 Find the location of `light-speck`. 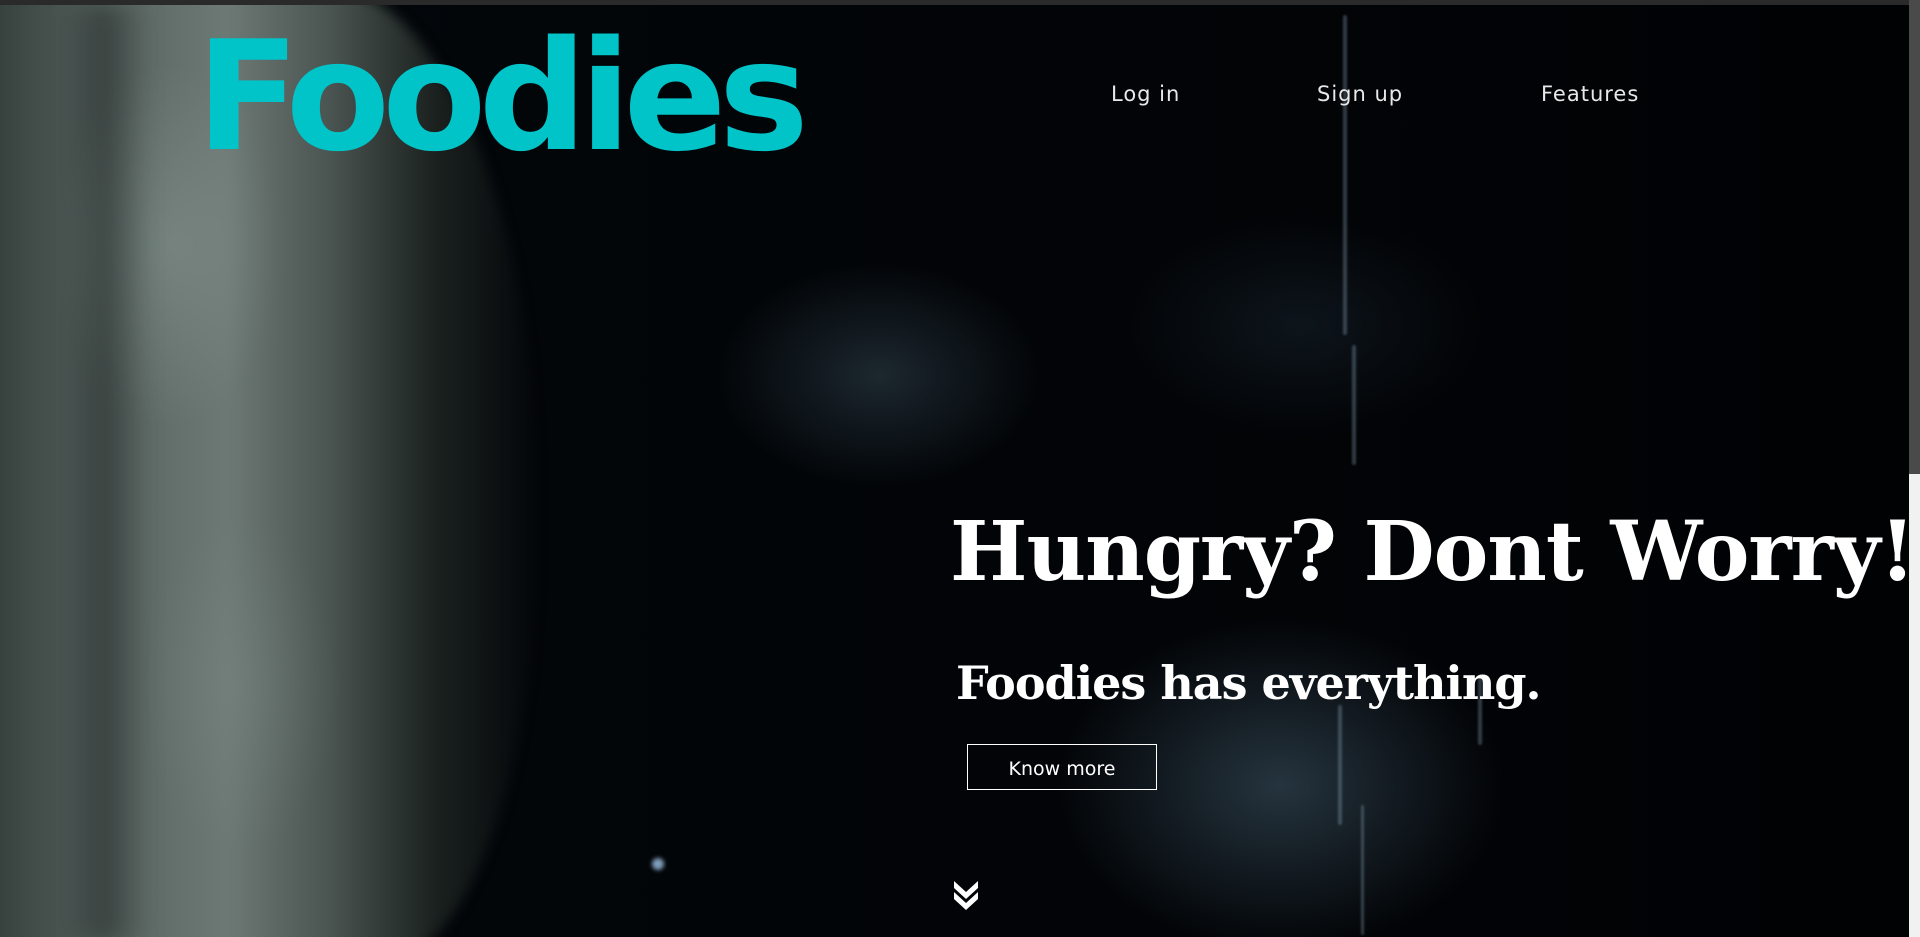

light-speck is located at coordinates (658, 864).